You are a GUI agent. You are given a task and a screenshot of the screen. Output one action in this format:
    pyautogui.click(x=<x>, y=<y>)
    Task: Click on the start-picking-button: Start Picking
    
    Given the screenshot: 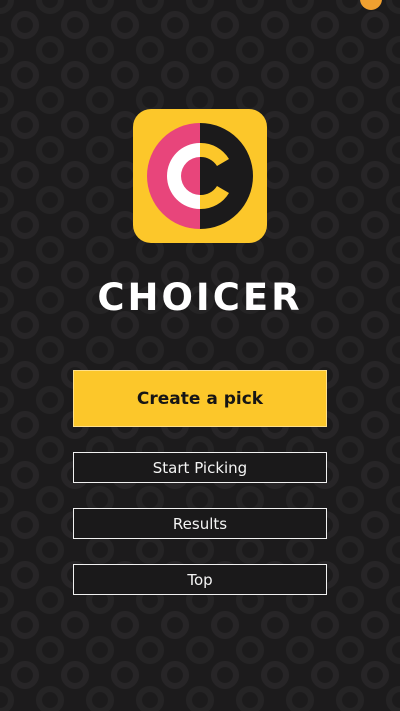 What is the action you would take?
    pyautogui.click(x=200, y=467)
    